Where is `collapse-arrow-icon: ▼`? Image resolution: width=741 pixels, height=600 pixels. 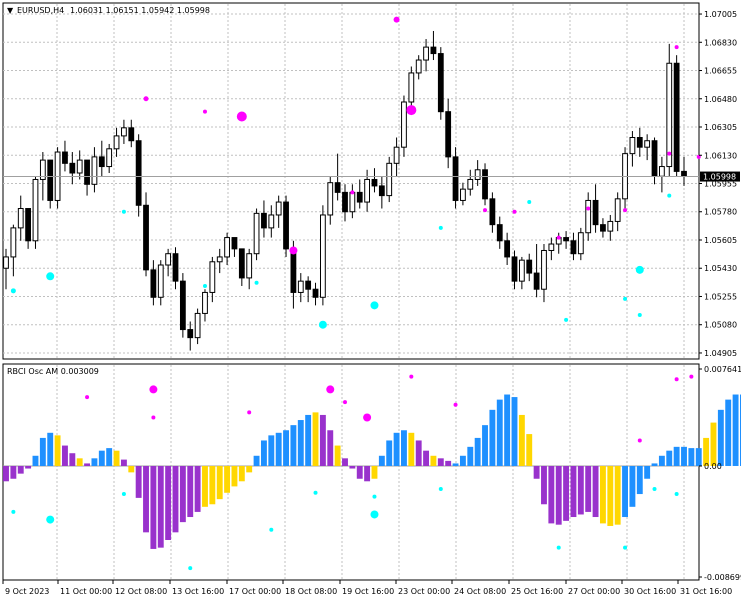 collapse-arrow-icon: ▼ is located at coordinates (10, 10).